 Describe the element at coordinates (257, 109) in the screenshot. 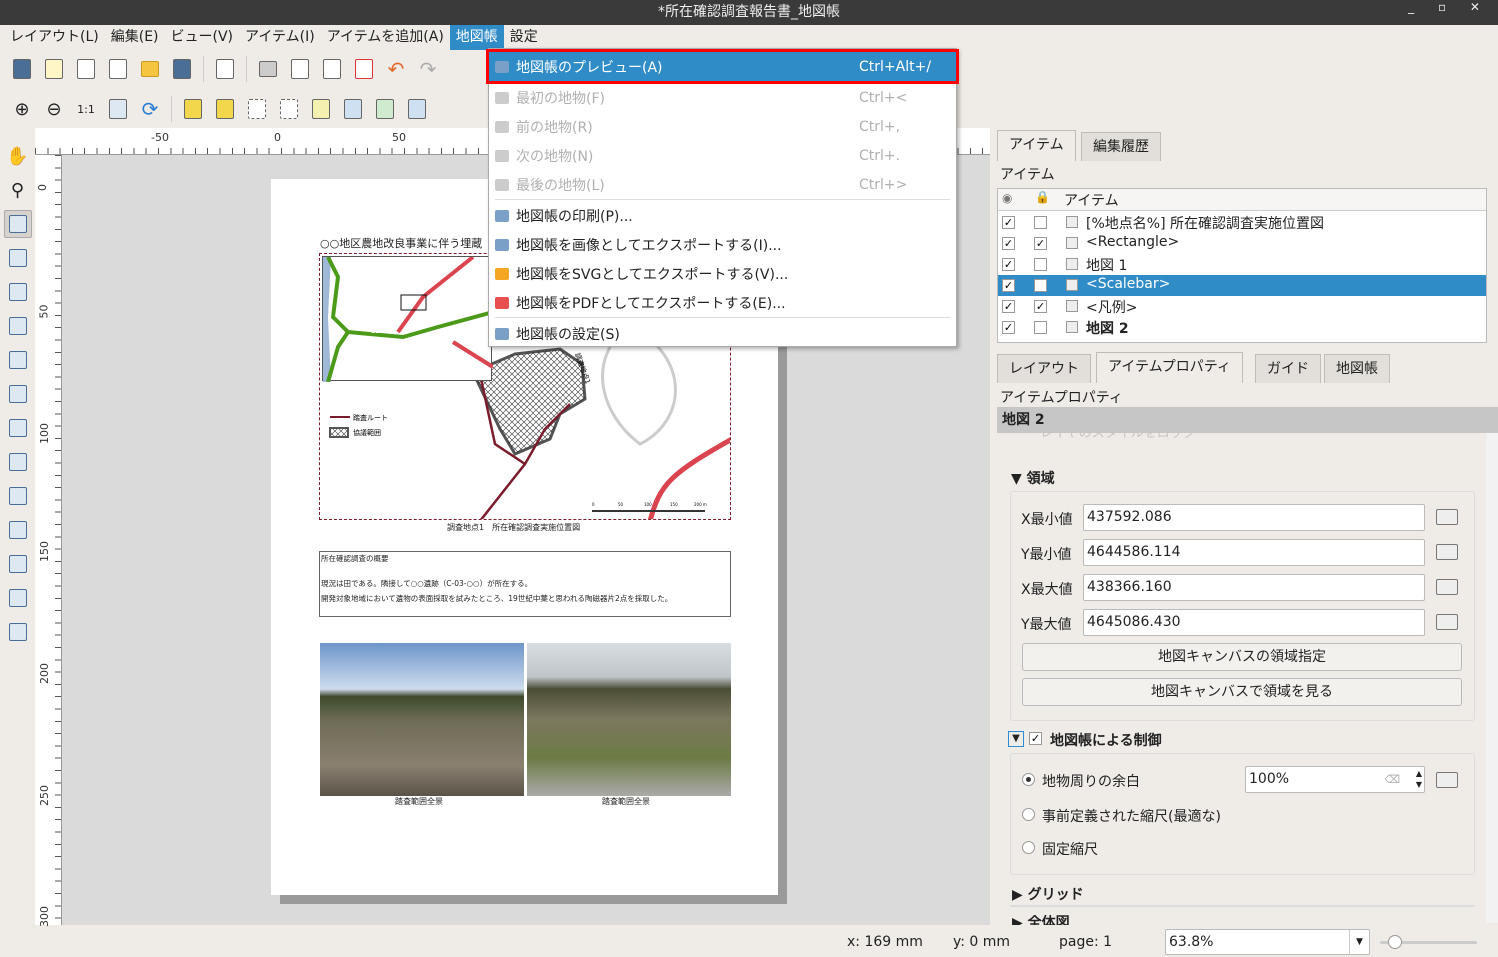

I see `group-icon` at that location.